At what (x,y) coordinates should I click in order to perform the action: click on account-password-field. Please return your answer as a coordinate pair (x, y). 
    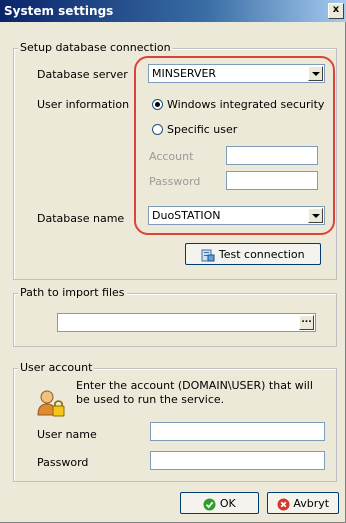
    Looking at the image, I should click on (237, 460).